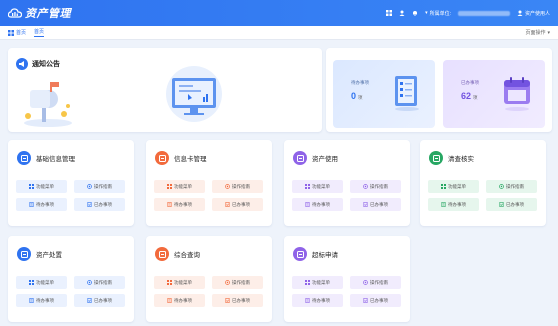 The image size is (558, 326). What do you see at coordinates (49, 255) in the screenshot?
I see `module-title: 资产处置` at bounding box center [49, 255].